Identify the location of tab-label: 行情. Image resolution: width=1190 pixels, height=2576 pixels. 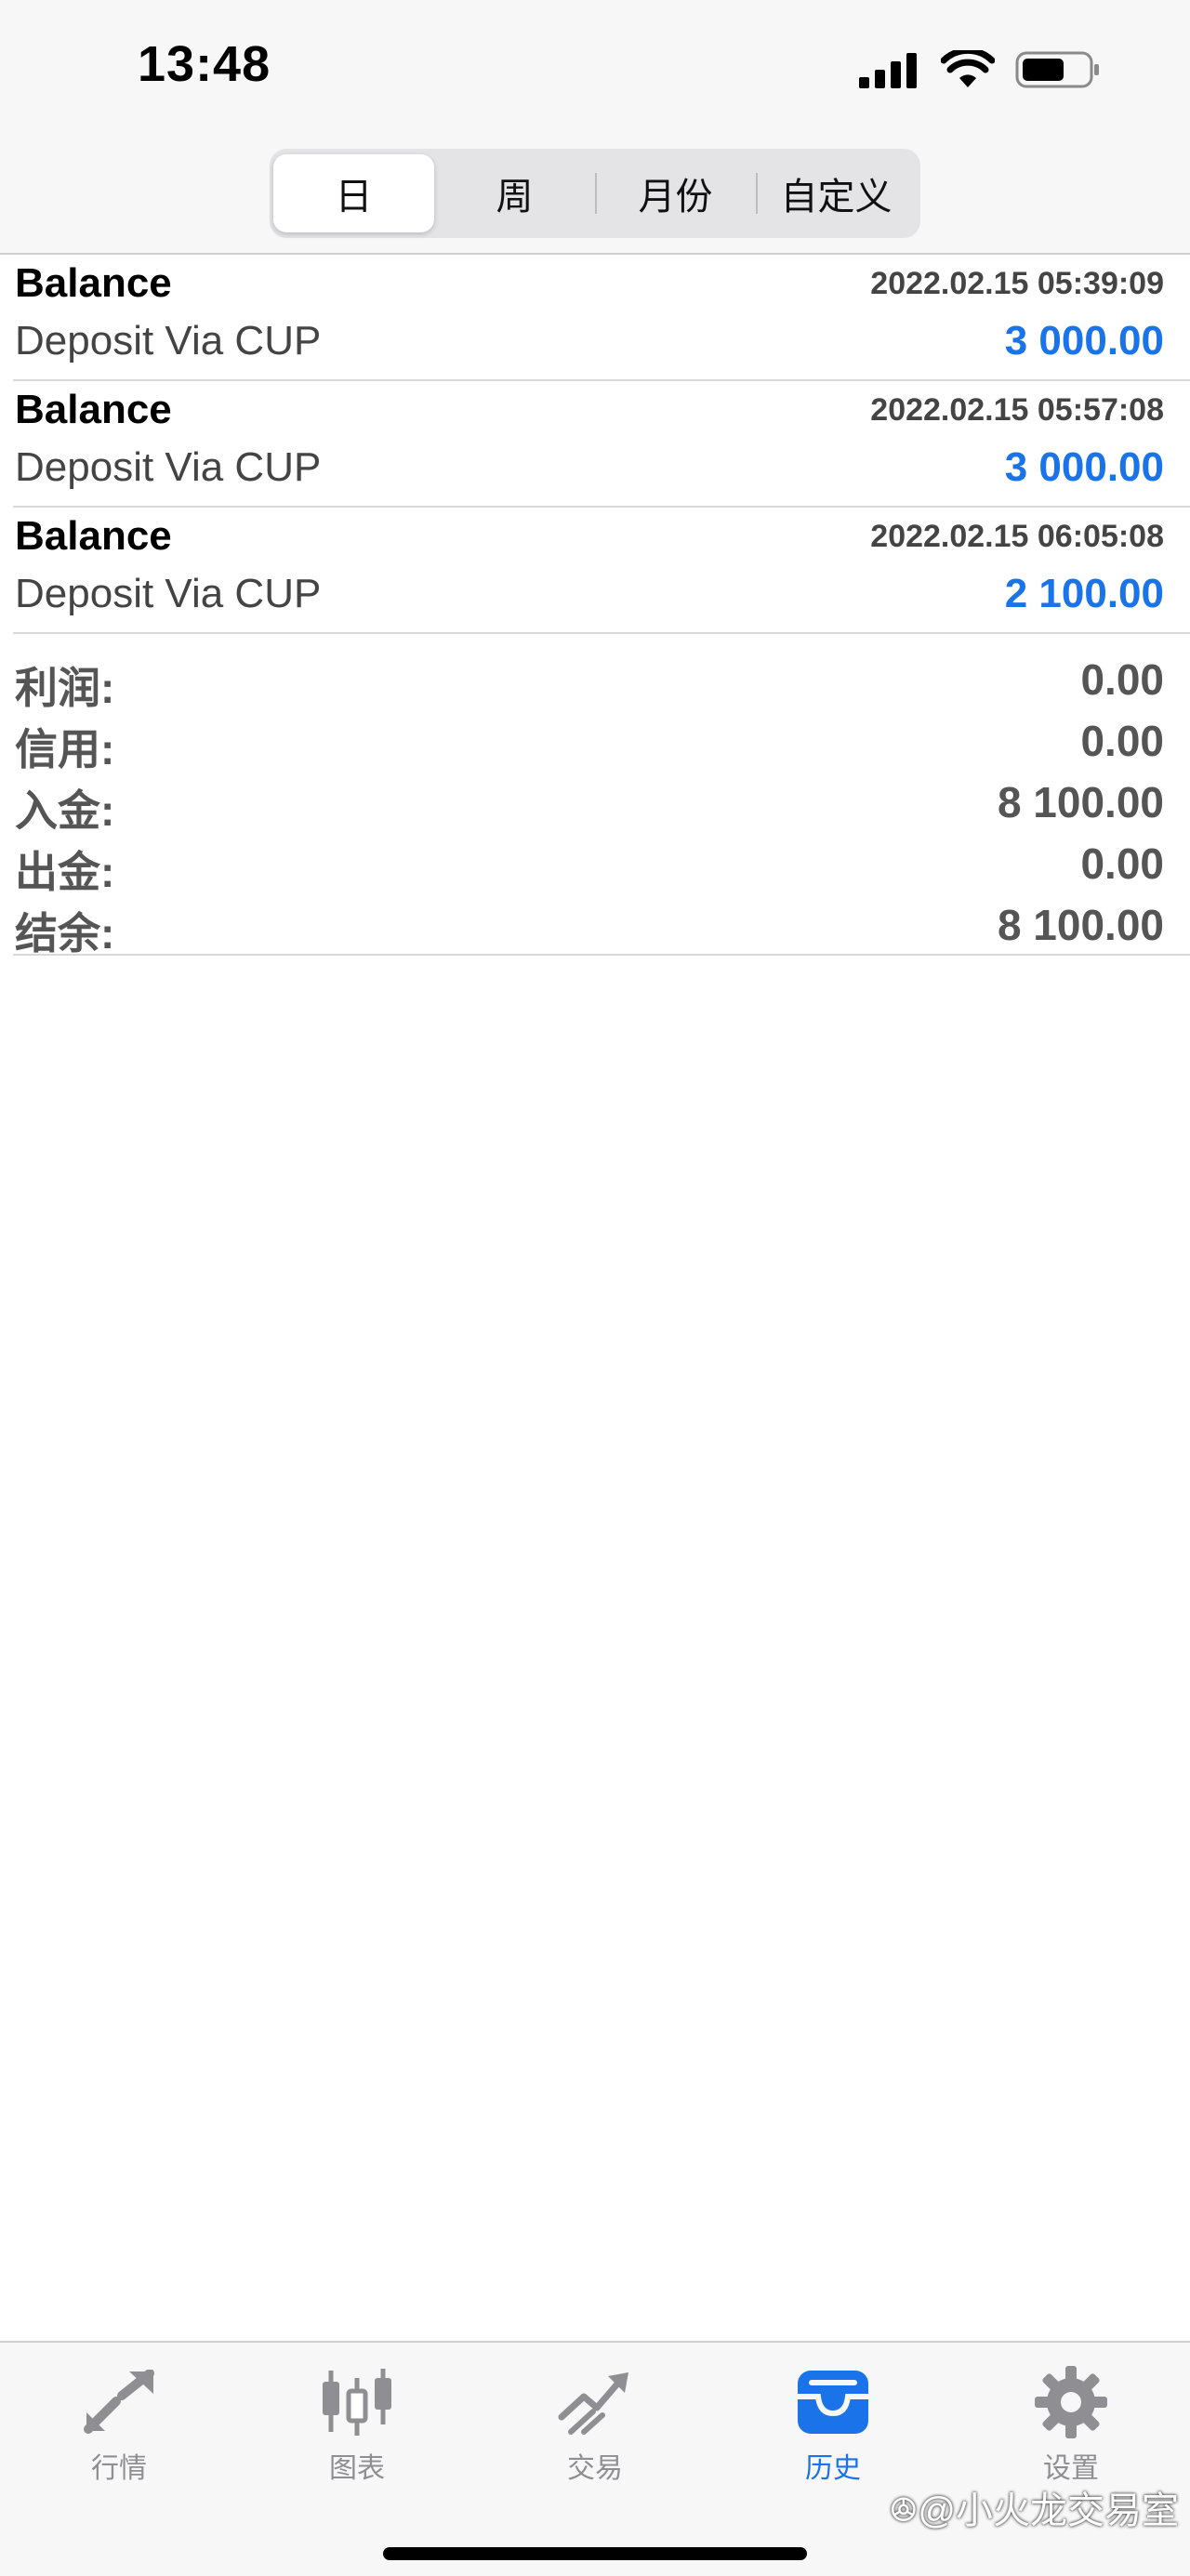
(119, 2468).